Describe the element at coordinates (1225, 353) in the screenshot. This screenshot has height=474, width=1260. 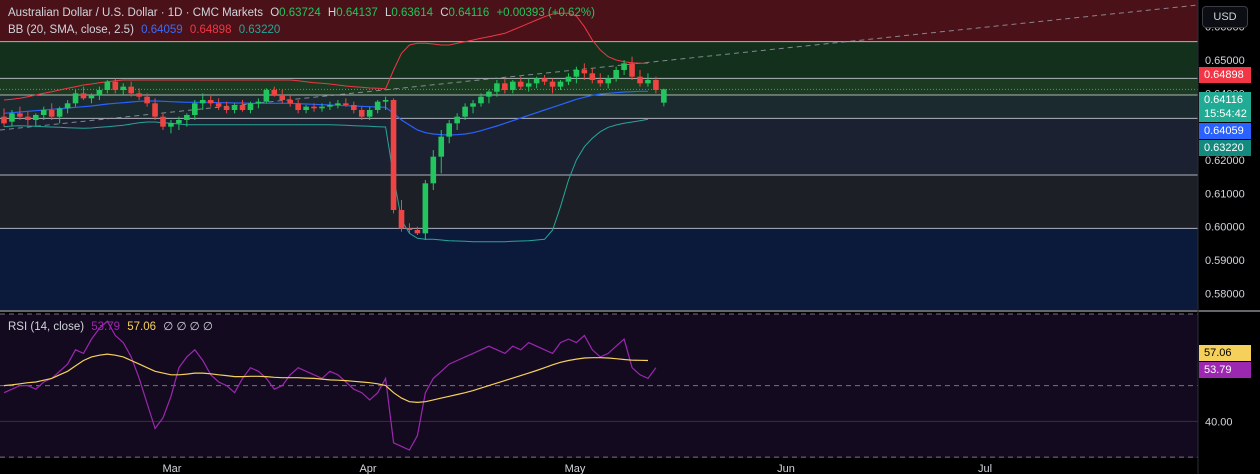
I see `rsi-tag-ma: 57.06` at that location.